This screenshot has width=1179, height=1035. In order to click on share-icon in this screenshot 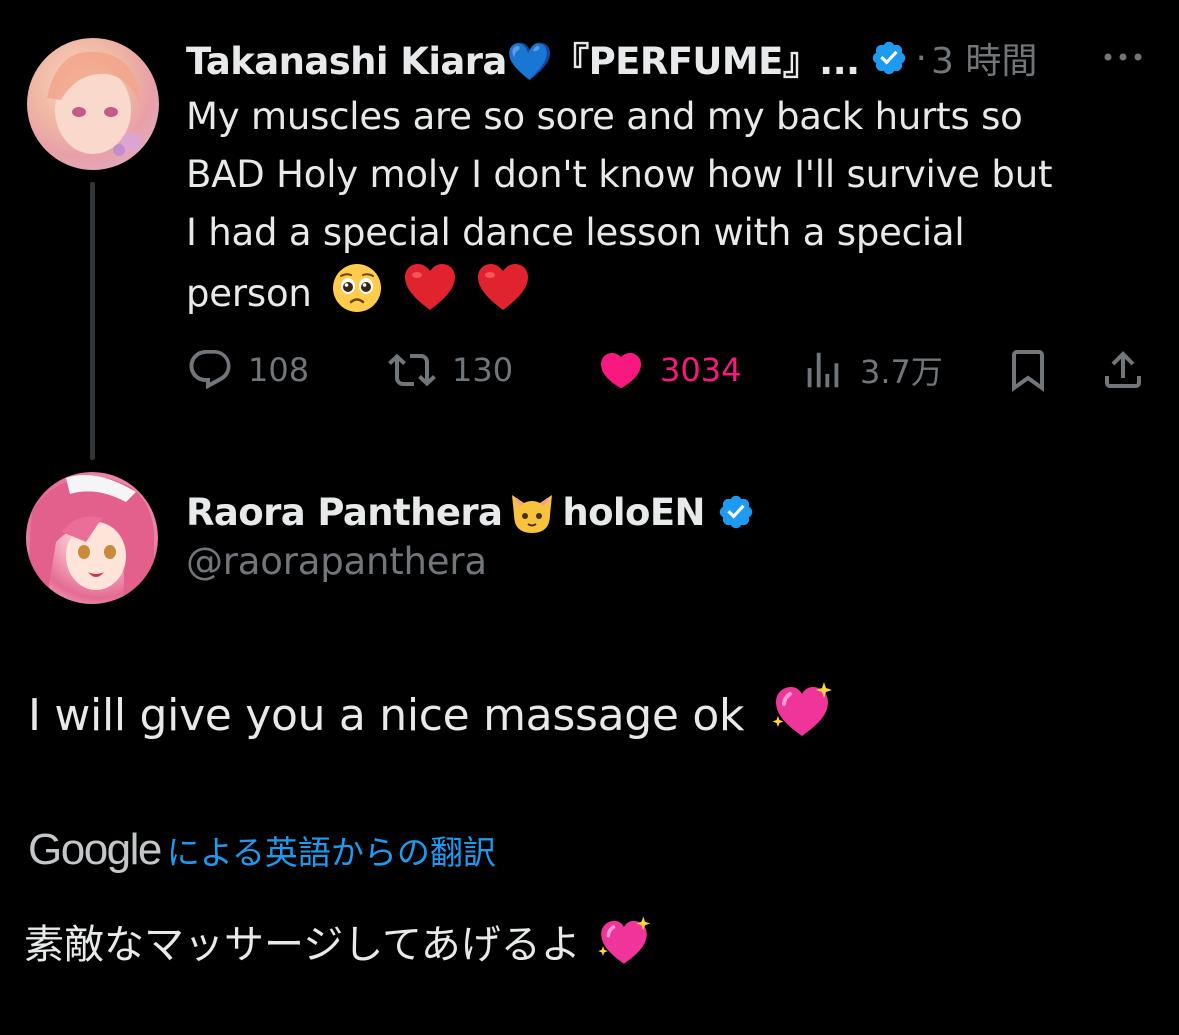, I will do `click(1123, 369)`.